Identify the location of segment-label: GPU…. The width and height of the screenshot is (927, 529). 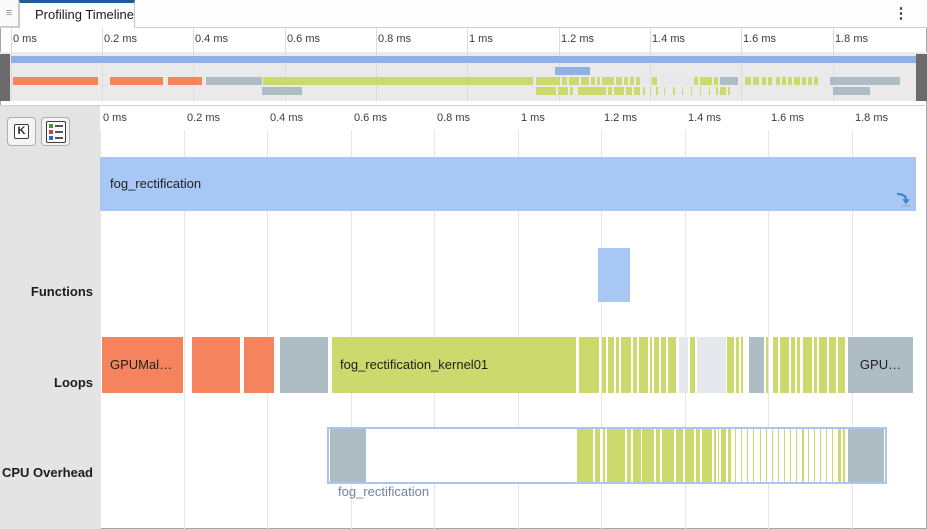
(880, 364).